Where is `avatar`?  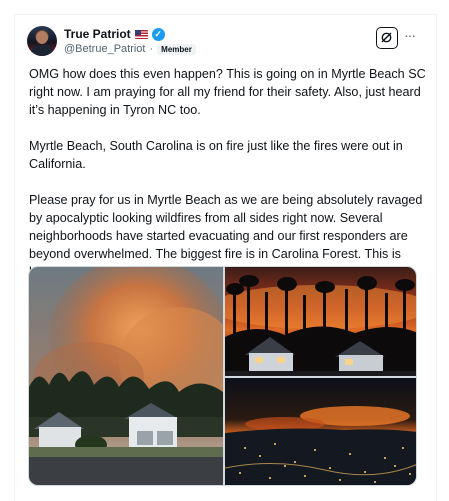 avatar is located at coordinates (42, 41).